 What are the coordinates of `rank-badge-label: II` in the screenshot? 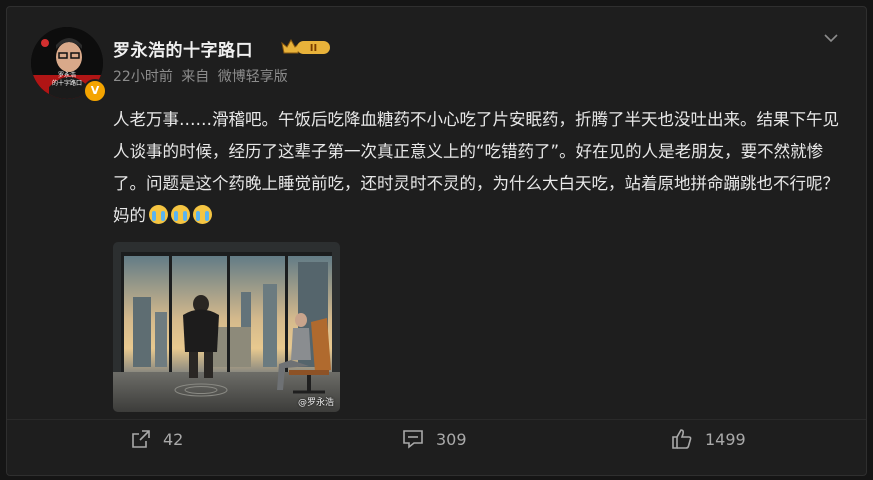 It's located at (313, 48).